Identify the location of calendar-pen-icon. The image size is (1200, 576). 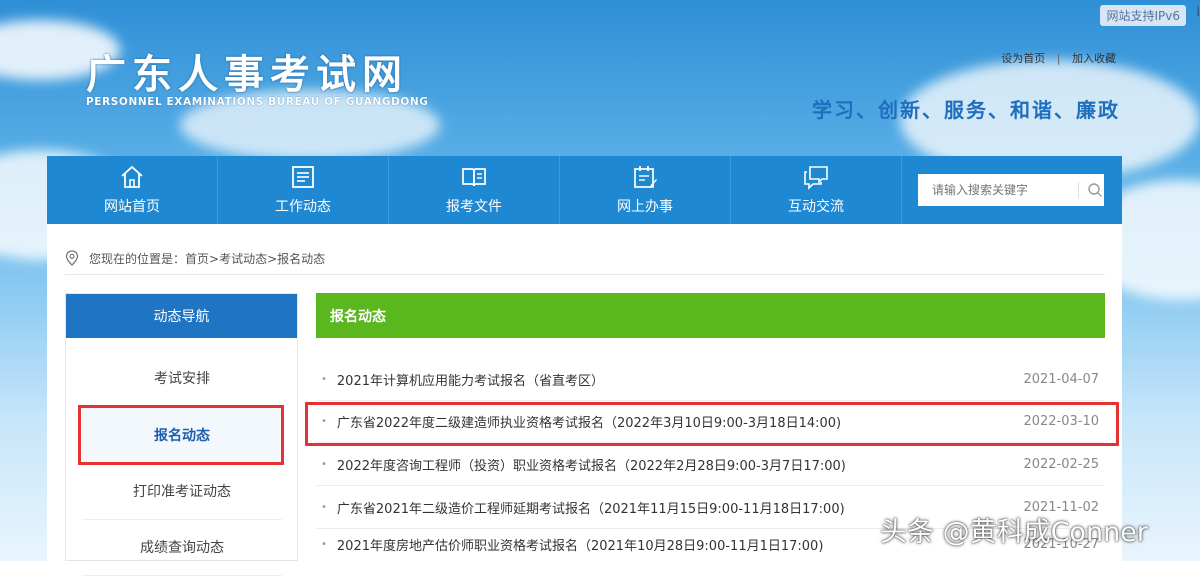
(645, 177).